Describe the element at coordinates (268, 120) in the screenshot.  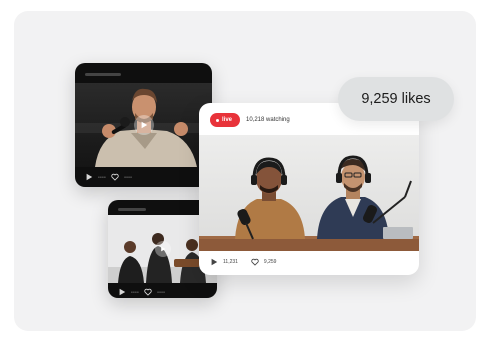
I see `watching-count: 10,218 watching` at that location.